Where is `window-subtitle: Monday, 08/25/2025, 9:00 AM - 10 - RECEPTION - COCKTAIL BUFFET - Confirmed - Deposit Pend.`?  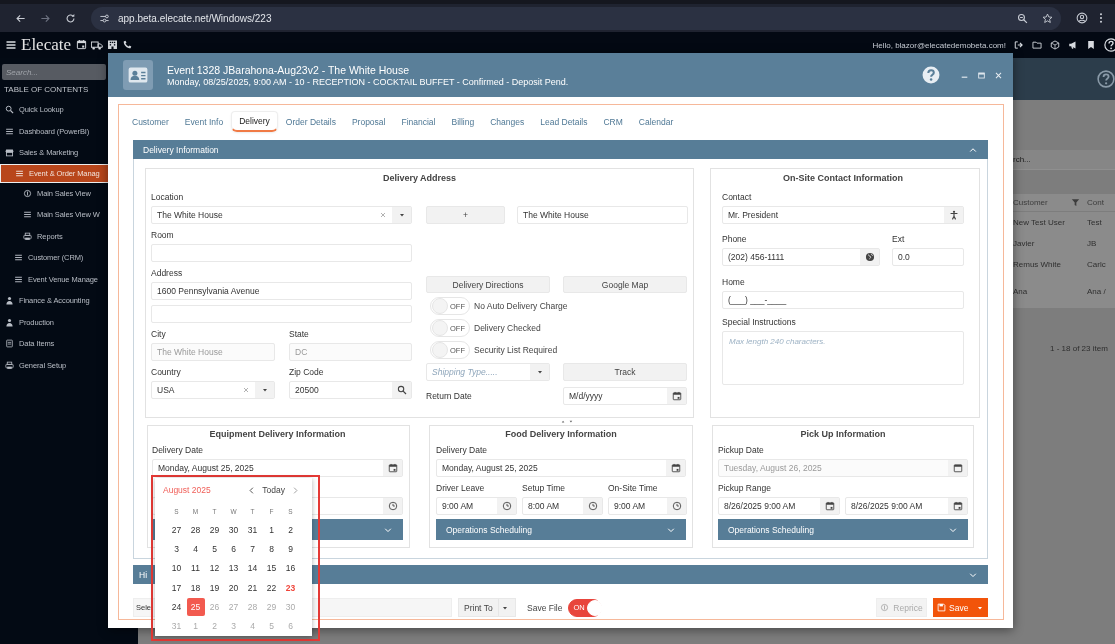 window-subtitle: Monday, 08/25/2025, 9:00 AM - 10 - RECEPTION - COCKTAIL BUFFET - Confirmed - Deposit Pend. is located at coordinates (368, 81).